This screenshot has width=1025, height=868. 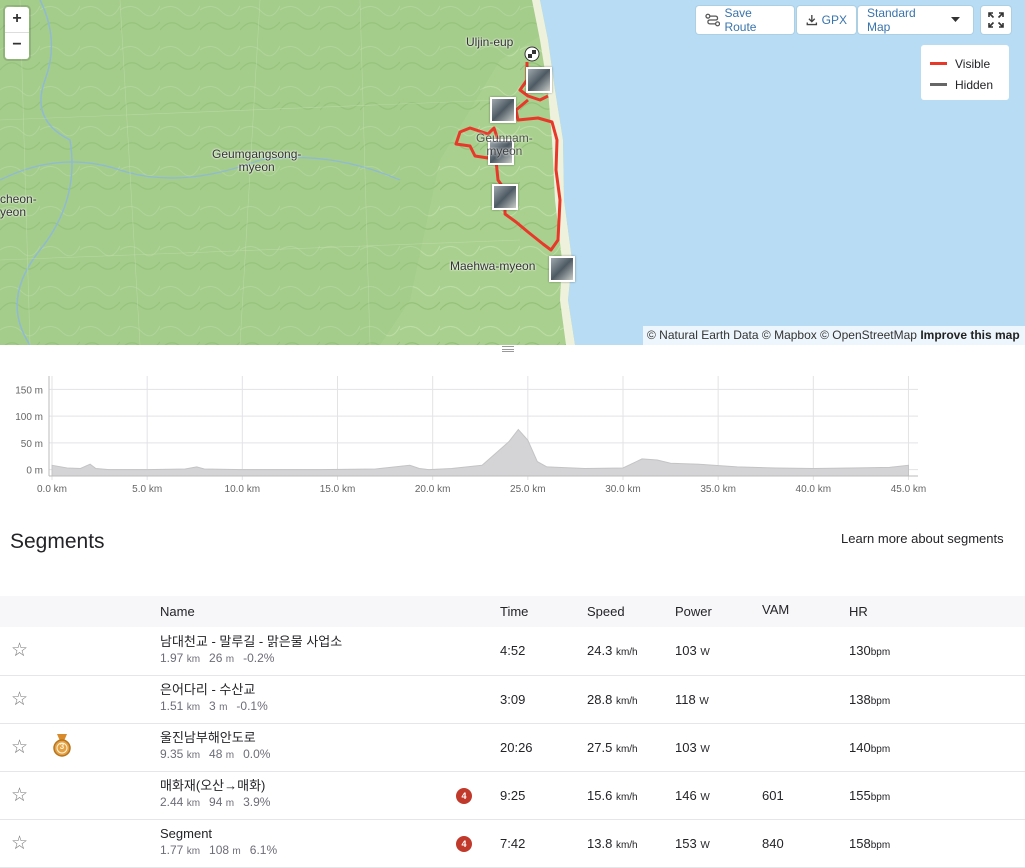 I want to click on segment-stats: 9.35 km 48 m 0.0%, so click(x=305, y=755).